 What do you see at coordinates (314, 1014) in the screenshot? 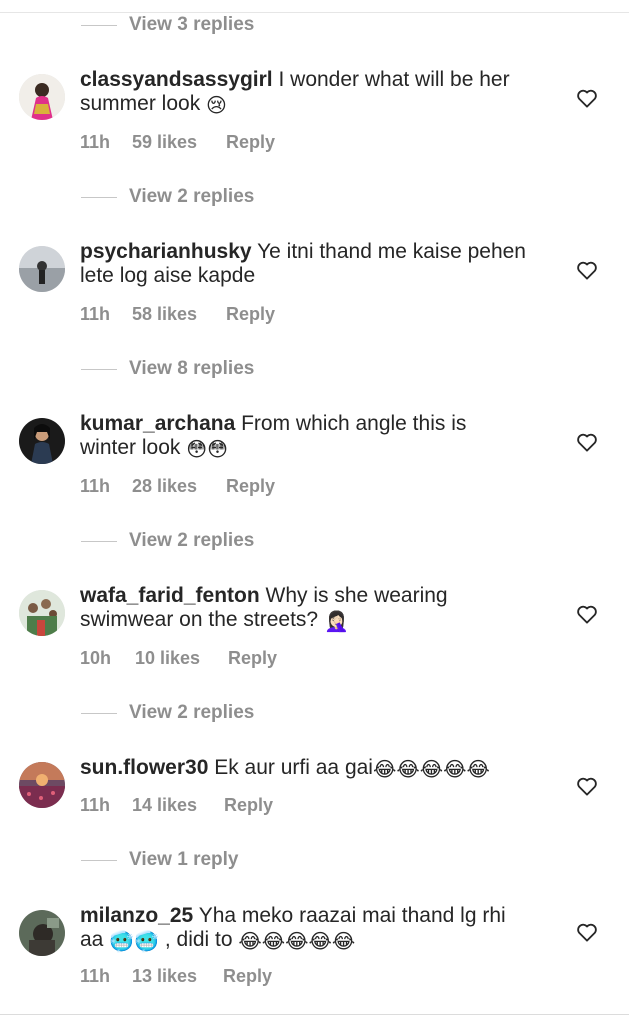
I see `bottom-divider` at bounding box center [314, 1014].